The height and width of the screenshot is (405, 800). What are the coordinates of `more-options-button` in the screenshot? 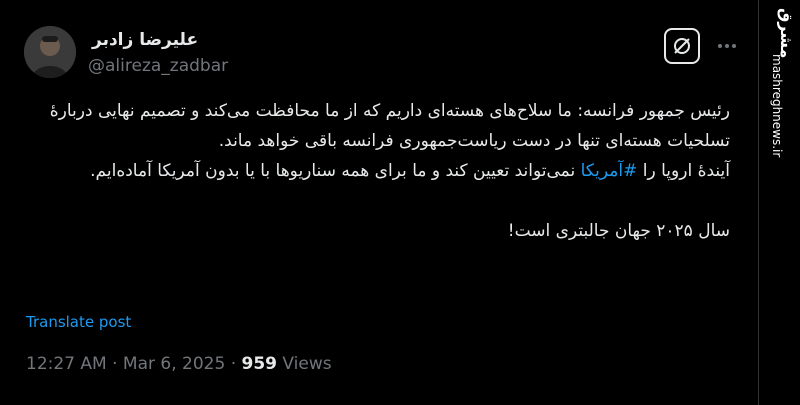 It's located at (727, 46).